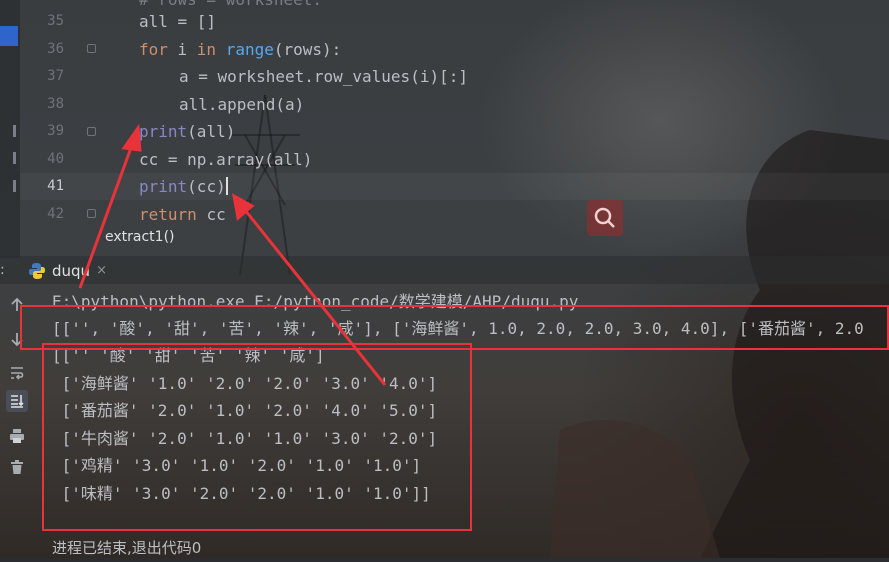 Image resolution: width=889 pixels, height=562 pixels. Describe the element at coordinates (315, 297) in the screenshot. I see `annotation-arrow-to-print-cc` at that location.